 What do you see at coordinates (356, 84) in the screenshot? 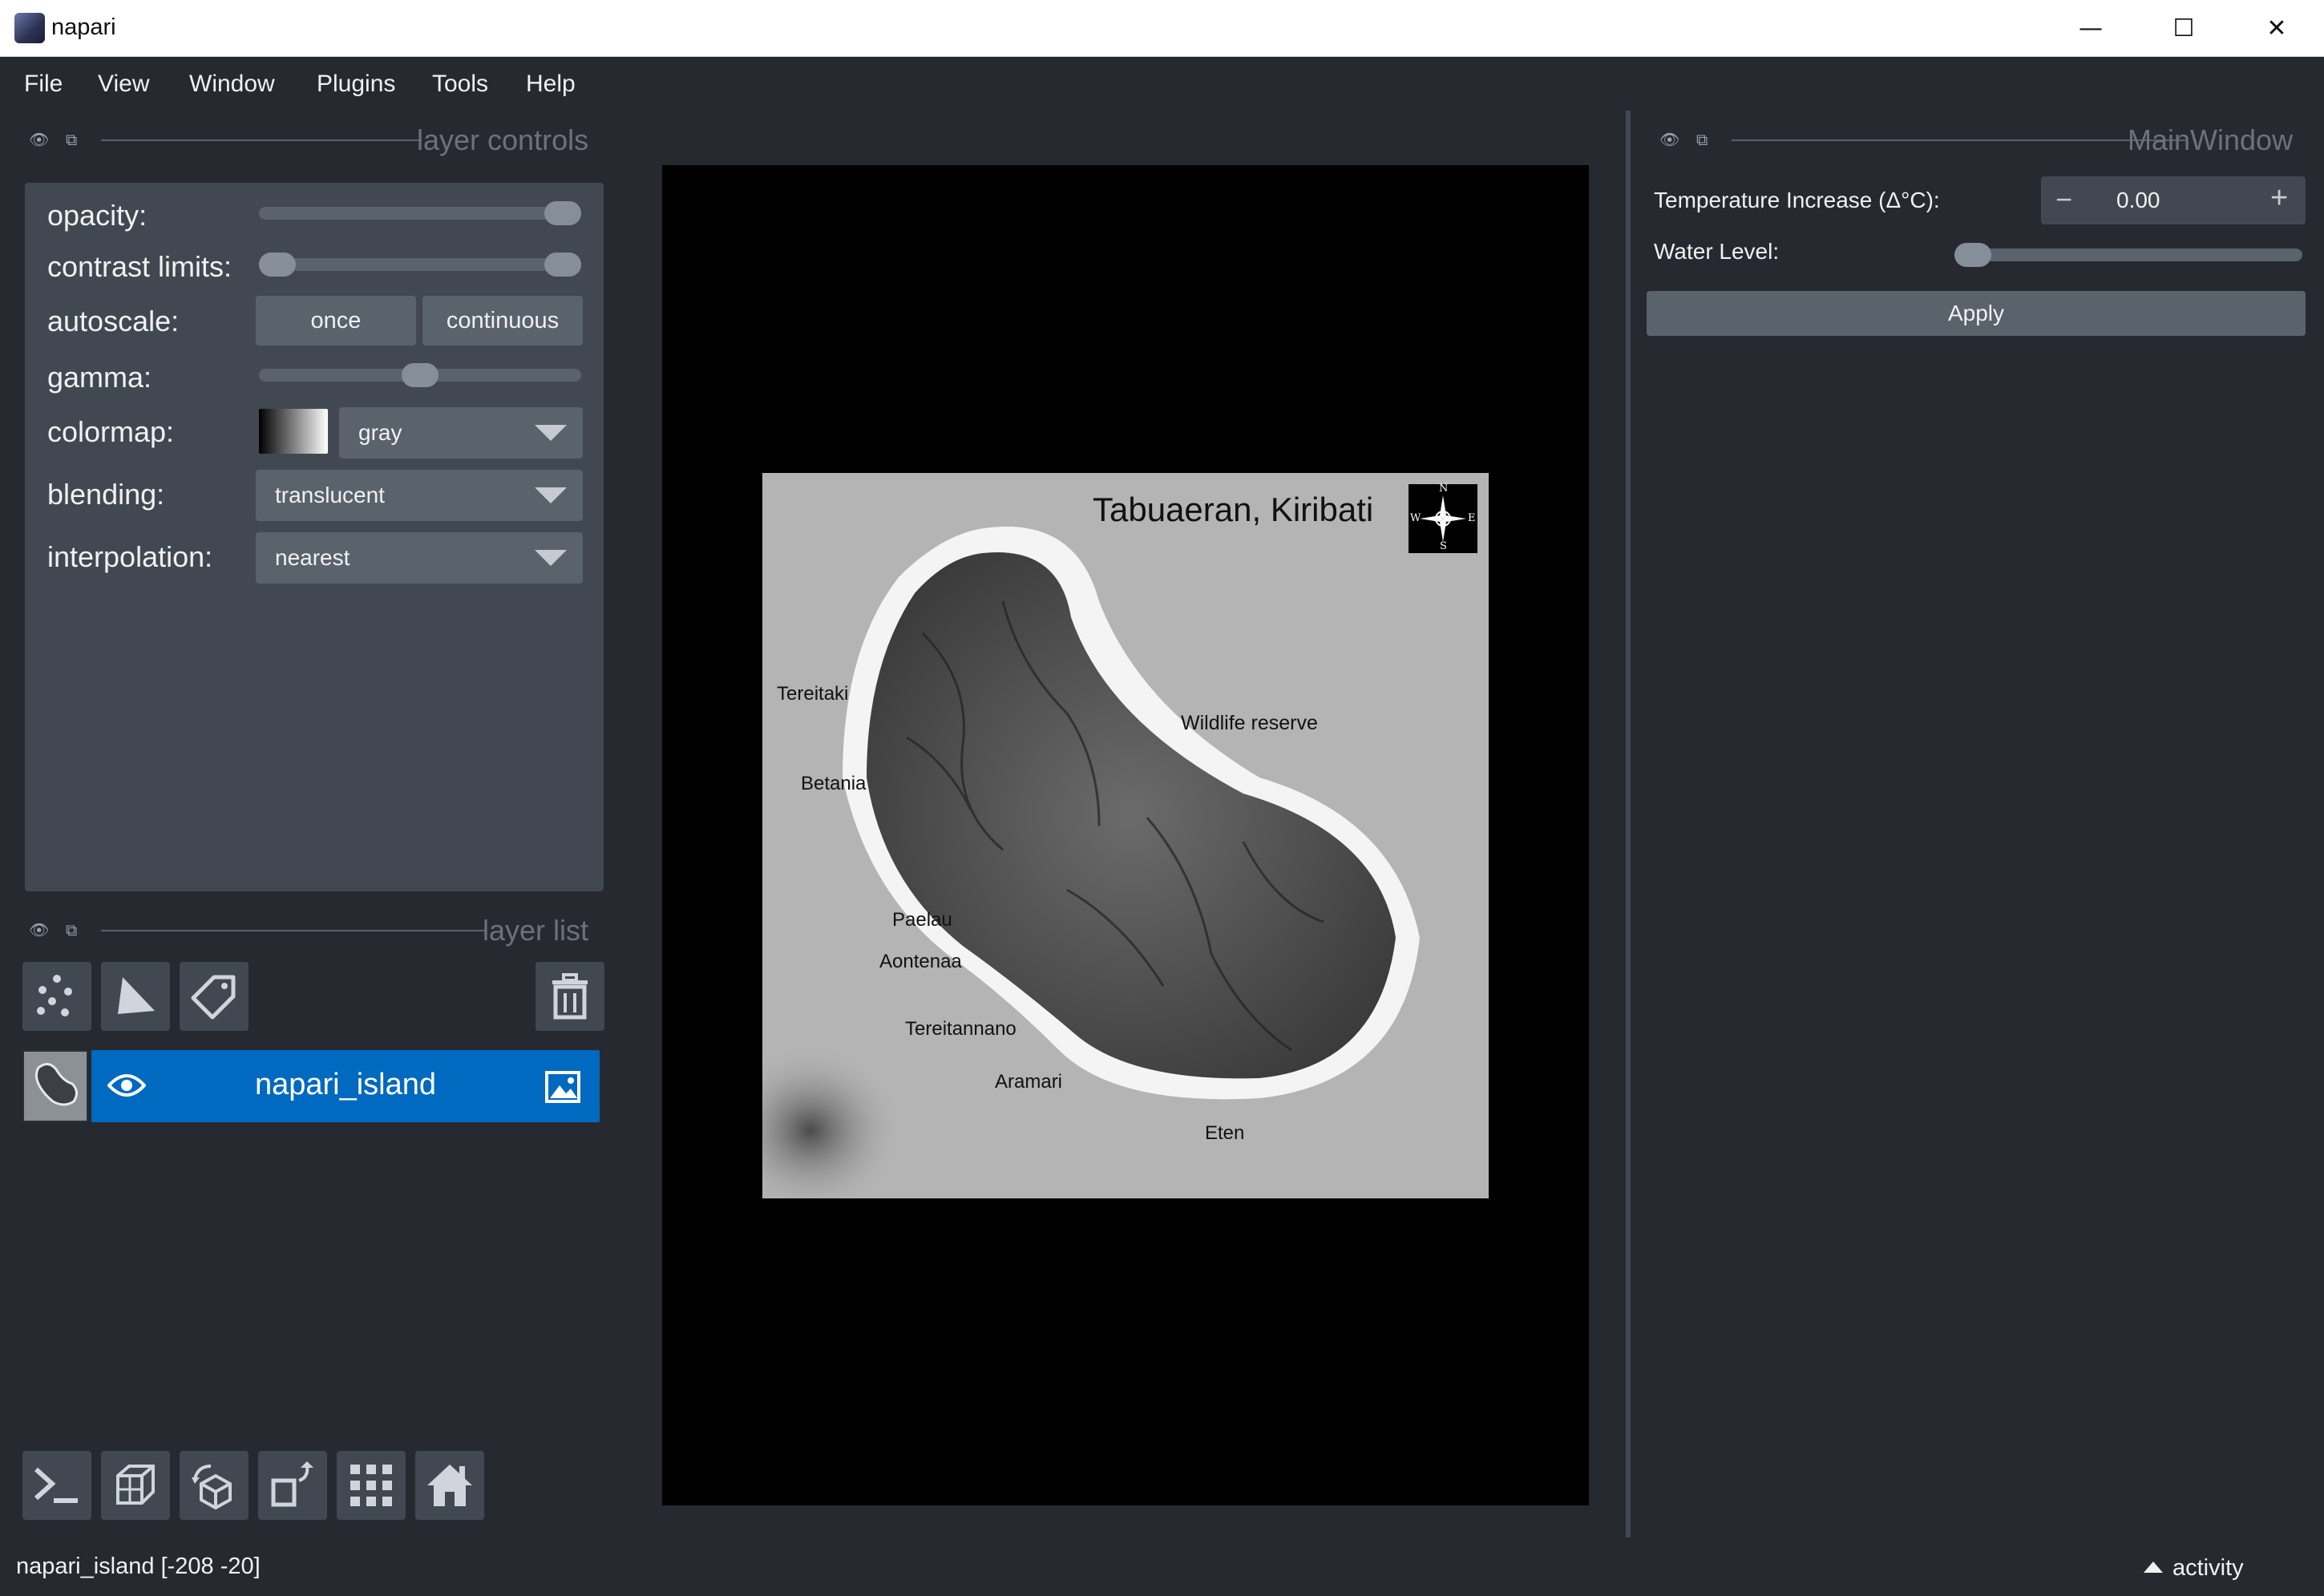
I see `menu-plugins: Plugins` at bounding box center [356, 84].